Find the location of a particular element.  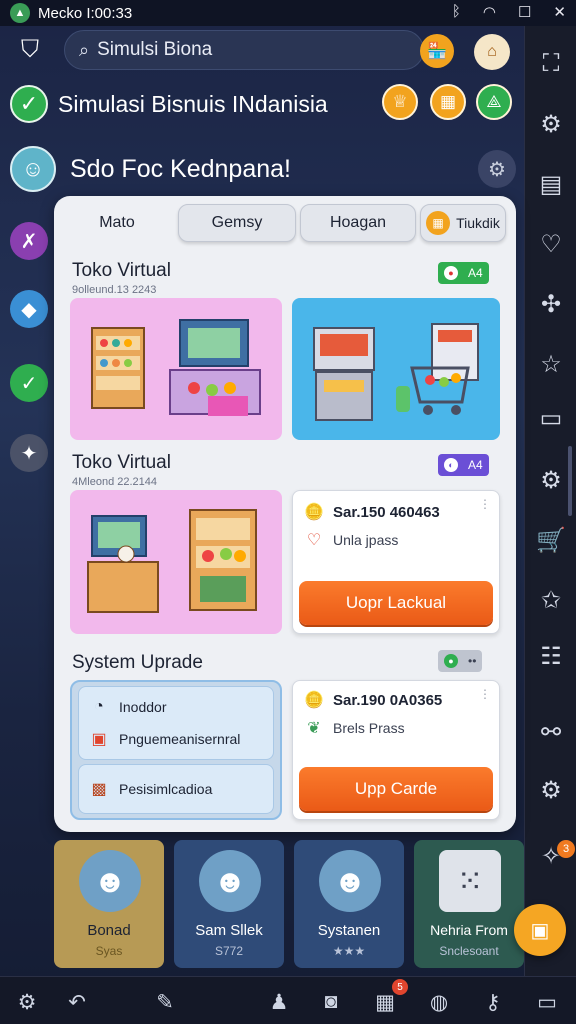

tab-gemsy: Gemsy is located at coordinates (237, 223).